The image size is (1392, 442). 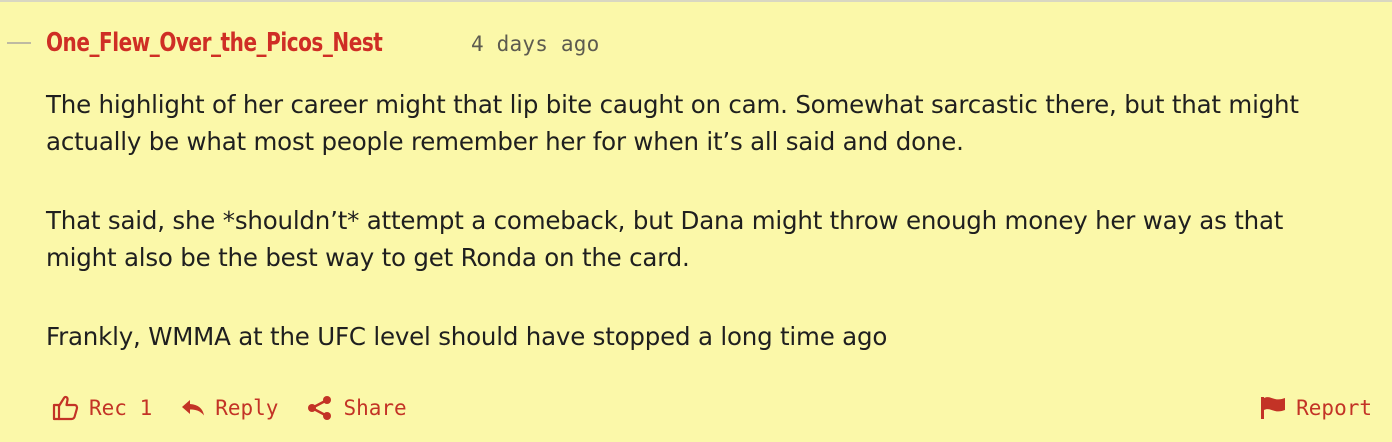 What do you see at coordinates (247, 408) in the screenshot?
I see `reply-label: Reply` at bounding box center [247, 408].